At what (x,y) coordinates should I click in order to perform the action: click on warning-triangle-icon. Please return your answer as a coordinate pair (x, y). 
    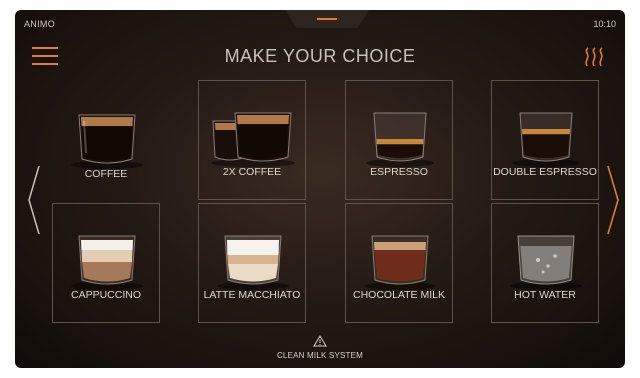
    Looking at the image, I should click on (320, 341).